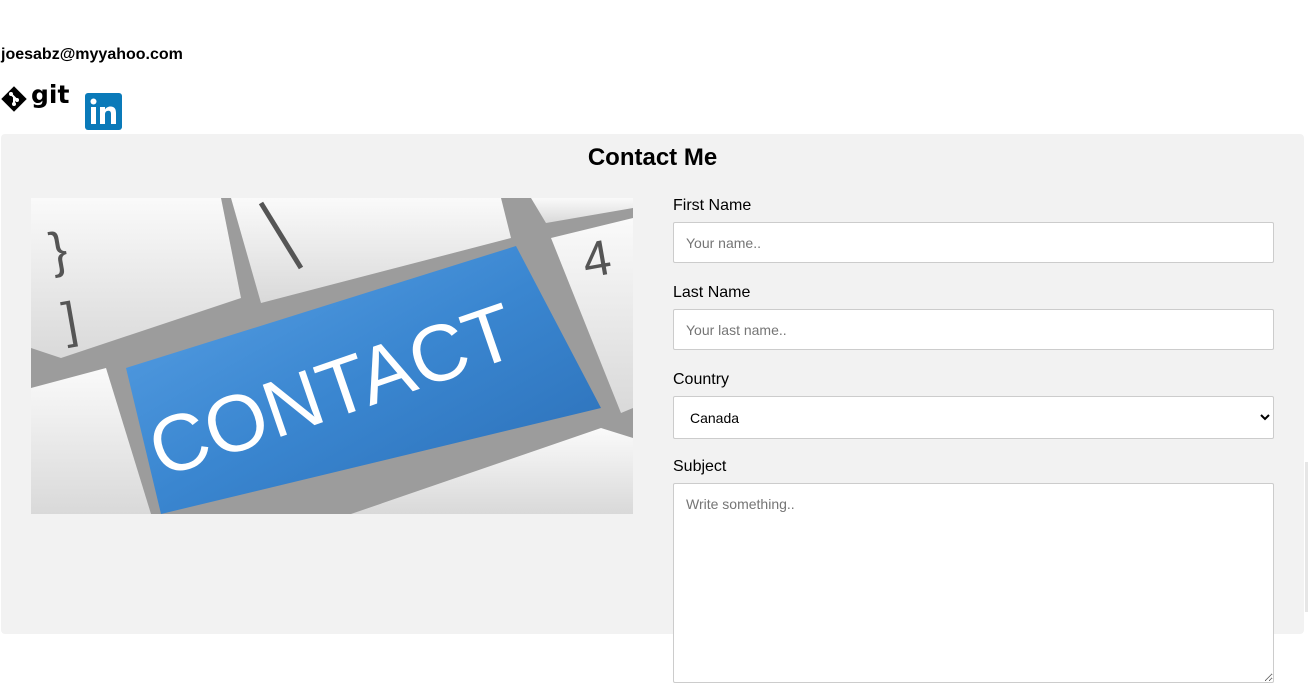  I want to click on email-address: joesabz@myyahoo.com, so click(92, 54).